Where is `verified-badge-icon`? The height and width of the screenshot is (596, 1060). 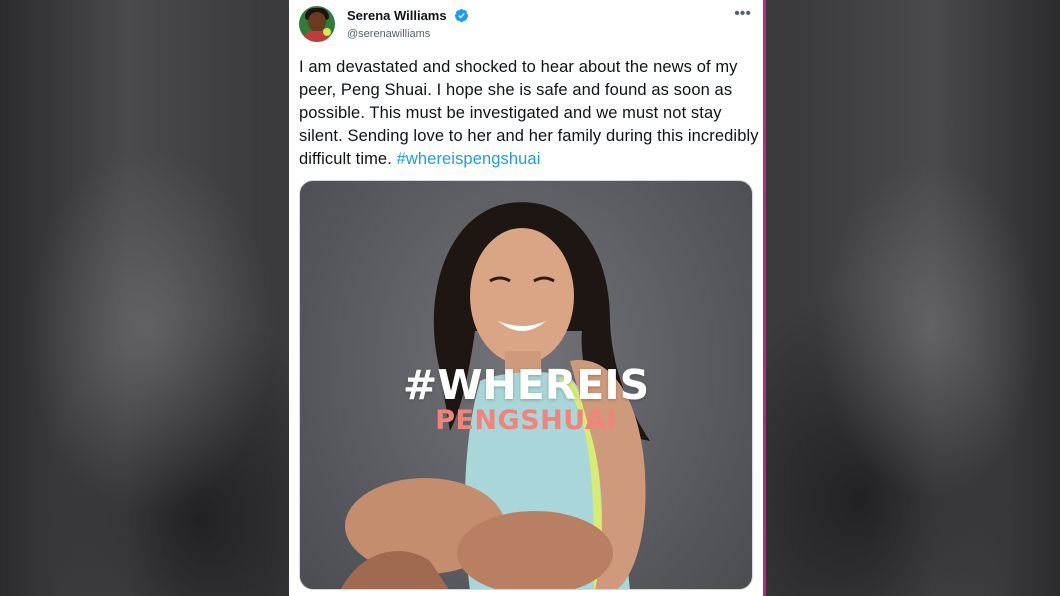 verified-badge-icon is located at coordinates (461, 16).